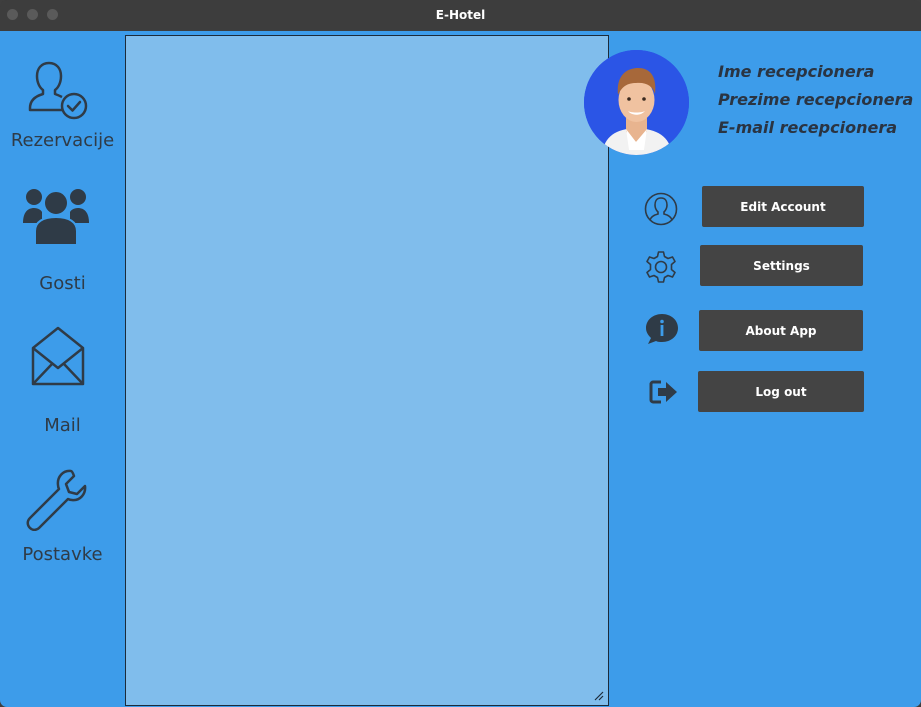 Image resolution: width=921 pixels, height=707 pixels. Describe the element at coordinates (56, 217) in the screenshot. I see `group-icon` at that location.